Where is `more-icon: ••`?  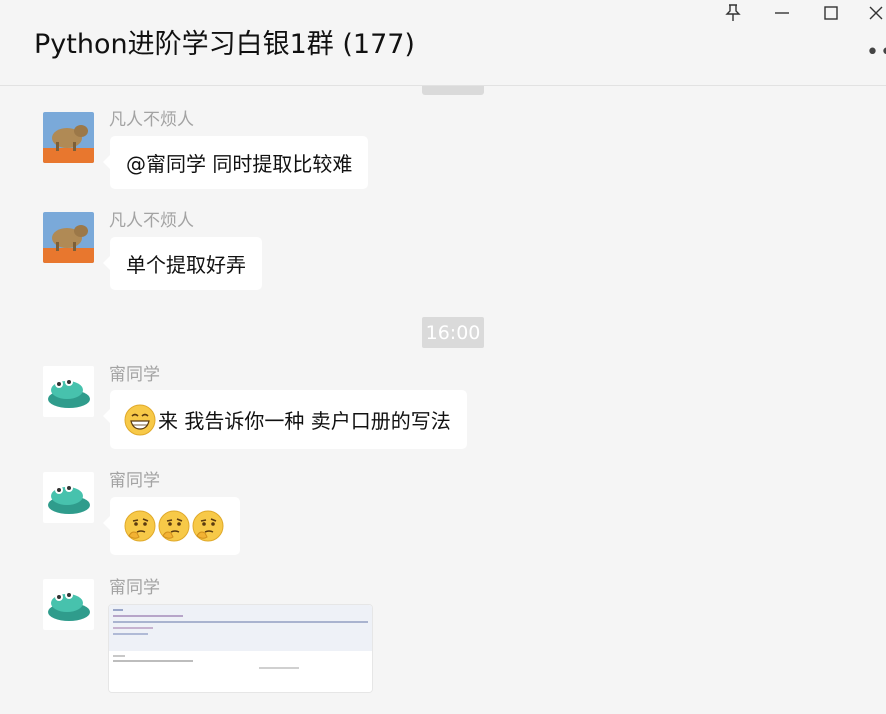
more-icon: •• is located at coordinates (876, 52).